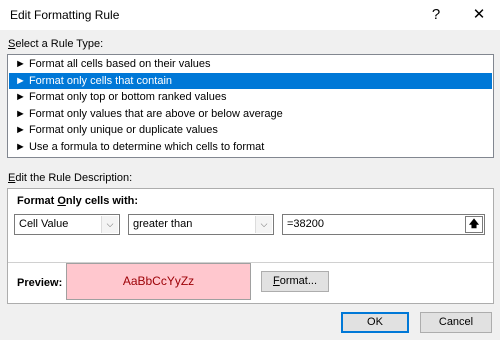 This screenshot has height=340, width=500. Describe the element at coordinates (40, 283) in the screenshot. I see `preview-label: Preview:` at that location.